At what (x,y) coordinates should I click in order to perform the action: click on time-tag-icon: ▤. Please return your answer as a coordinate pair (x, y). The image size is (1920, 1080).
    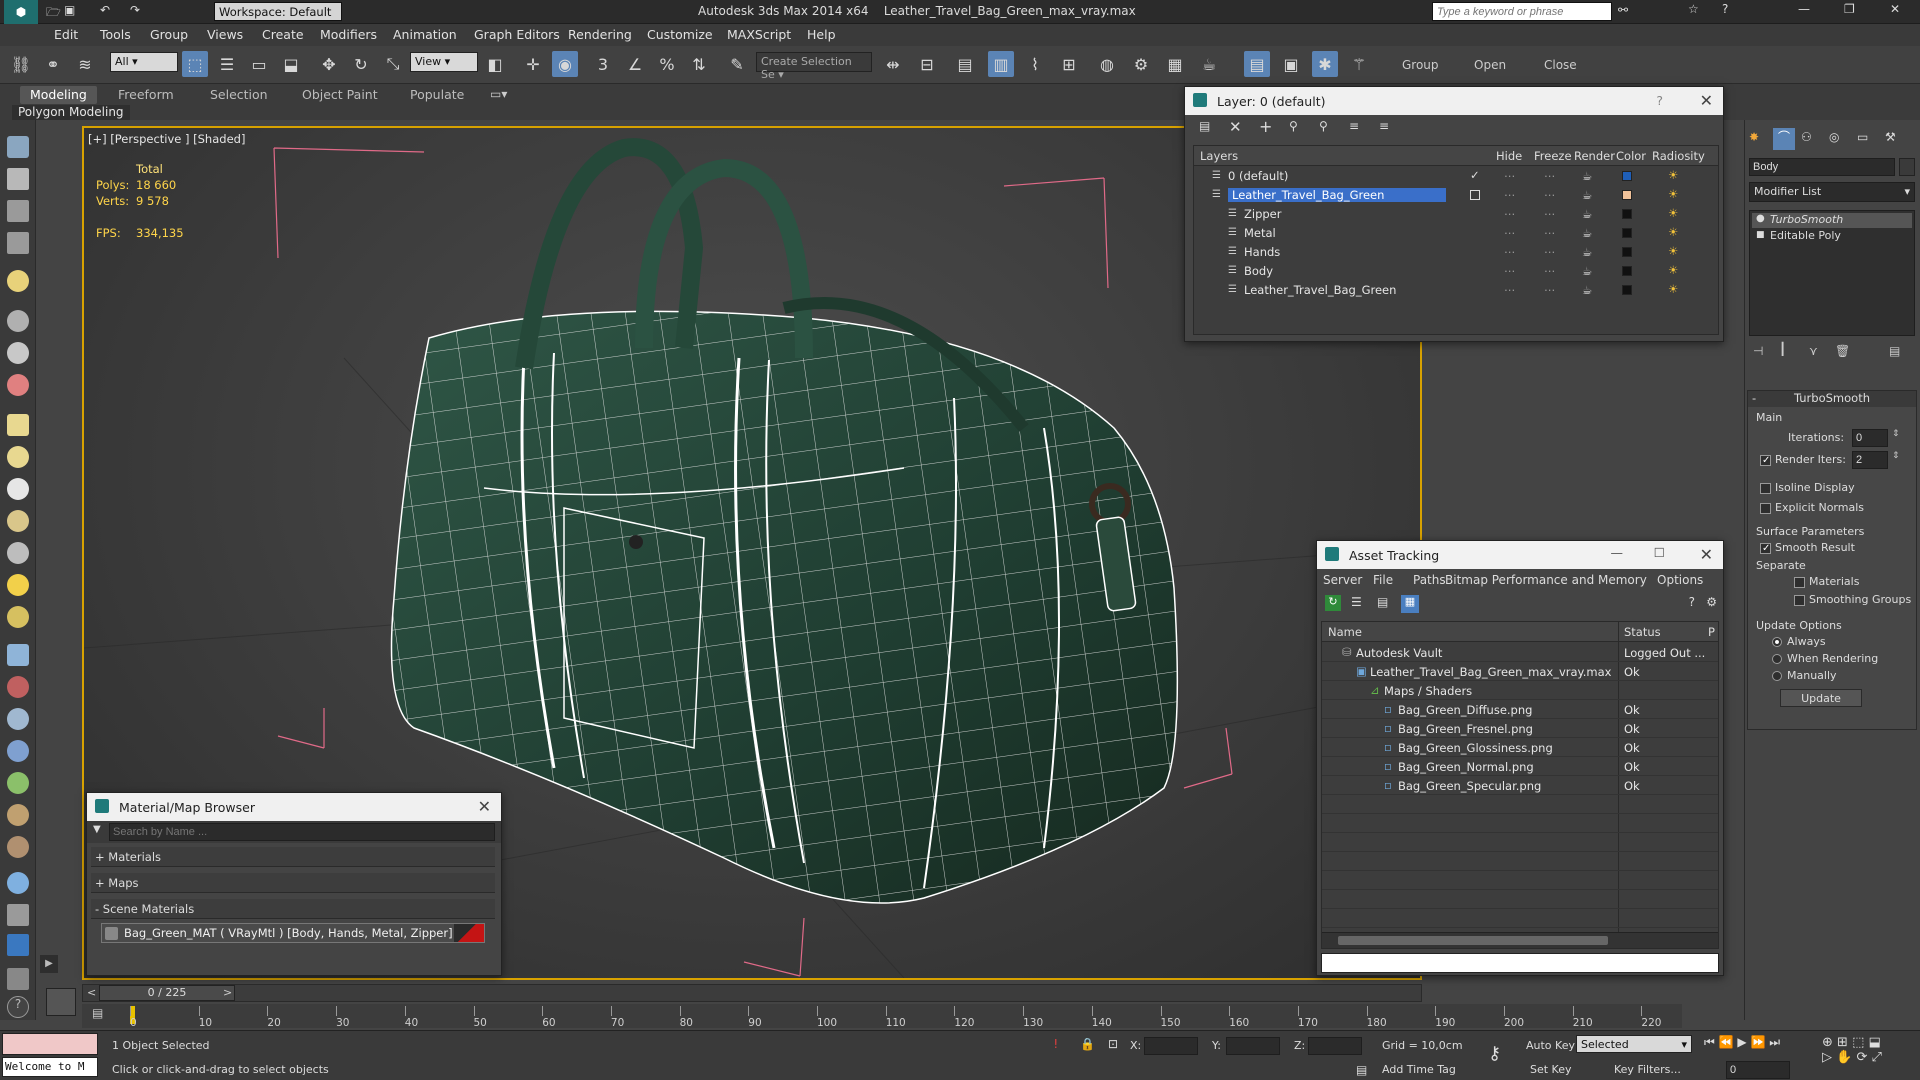
    Looking at the image, I should click on (1361, 1070).